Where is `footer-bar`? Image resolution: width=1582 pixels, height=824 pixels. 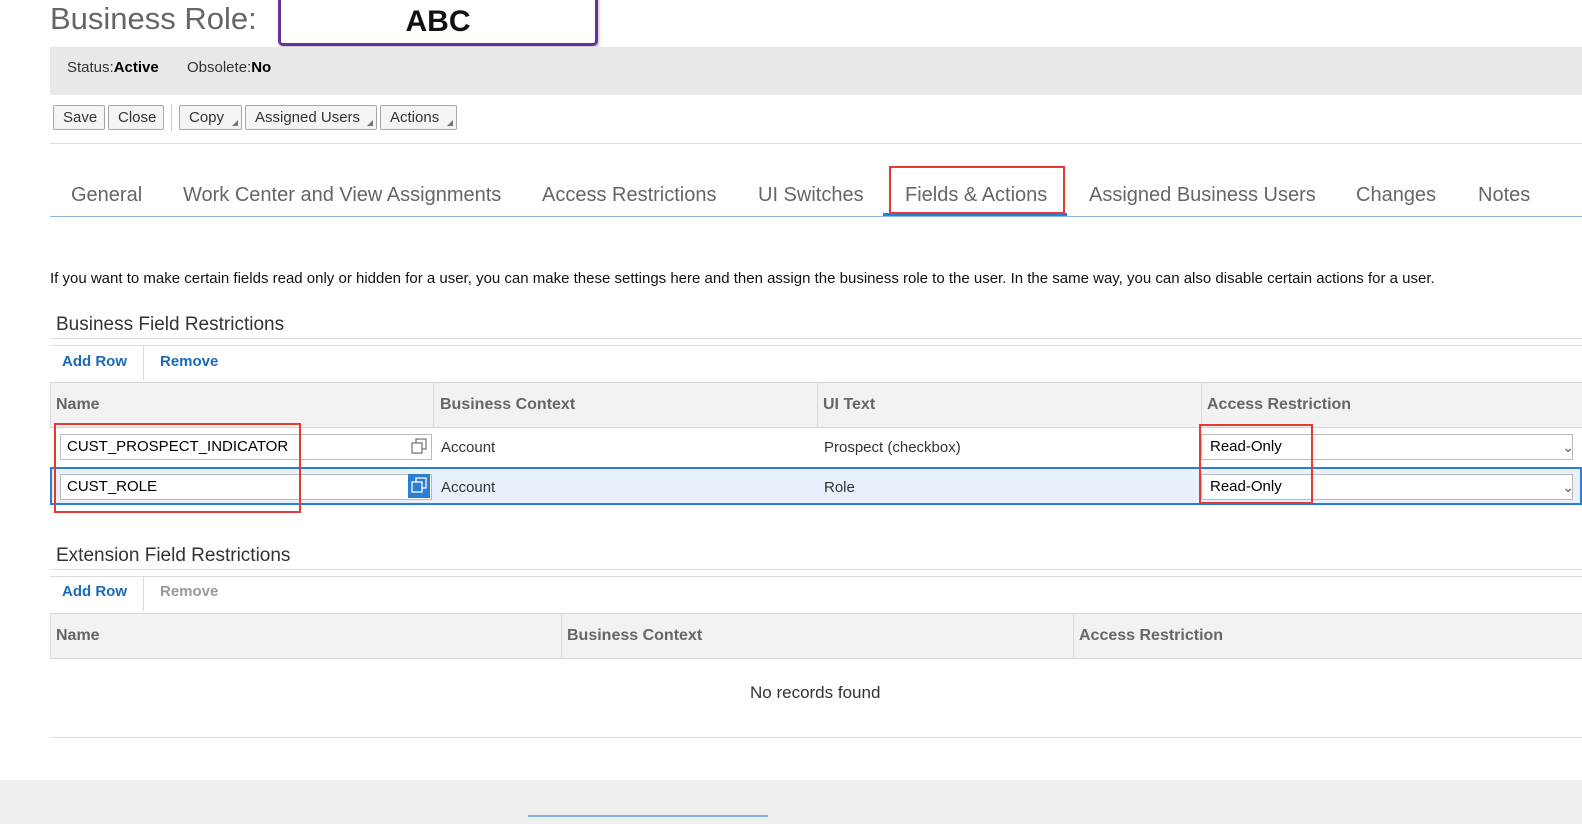
footer-bar is located at coordinates (791, 802).